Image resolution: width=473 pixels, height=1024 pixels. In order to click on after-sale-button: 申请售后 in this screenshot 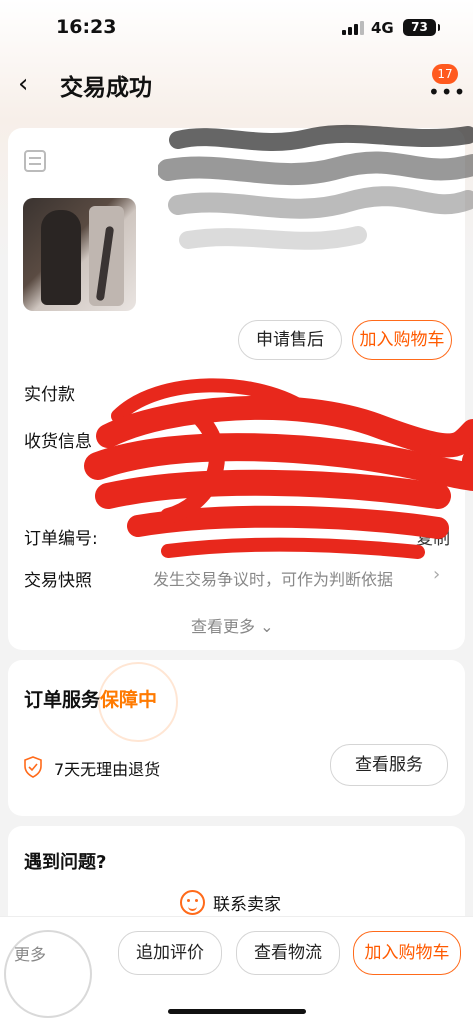, I will do `click(290, 340)`.